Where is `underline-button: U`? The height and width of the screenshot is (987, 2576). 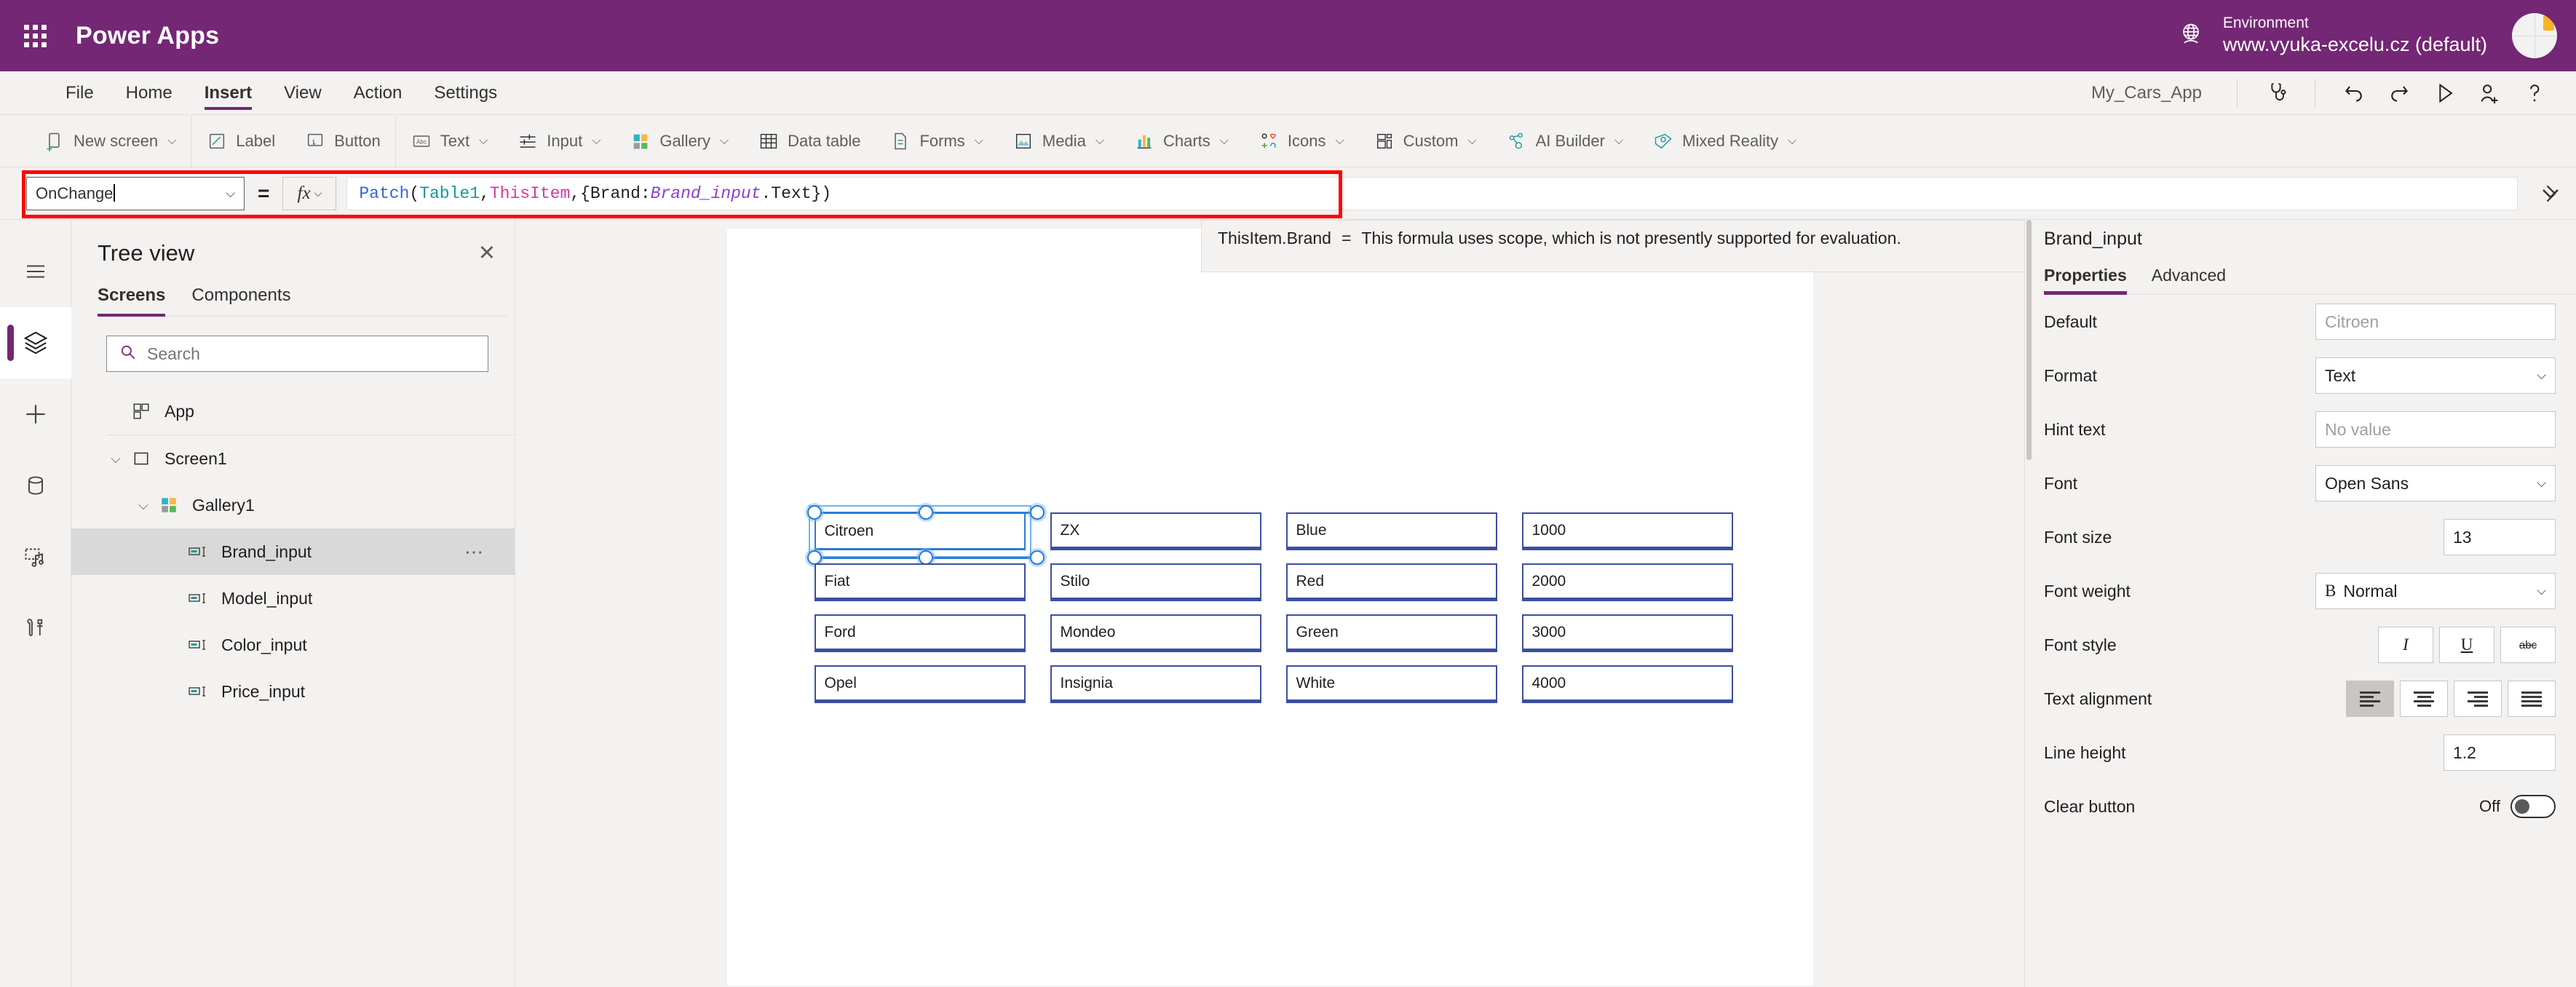 underline-button: U is located at coordinates (2466, 645).